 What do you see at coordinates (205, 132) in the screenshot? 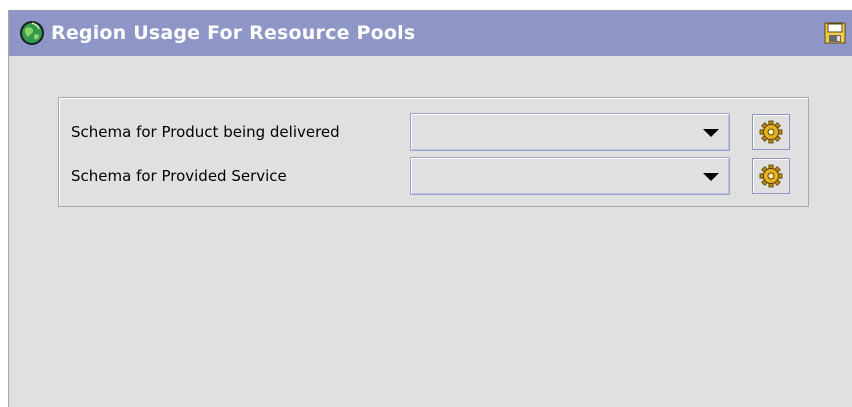
I see `product-schema-label: Schema for Product being delivered` at bounding box center [205, 132].